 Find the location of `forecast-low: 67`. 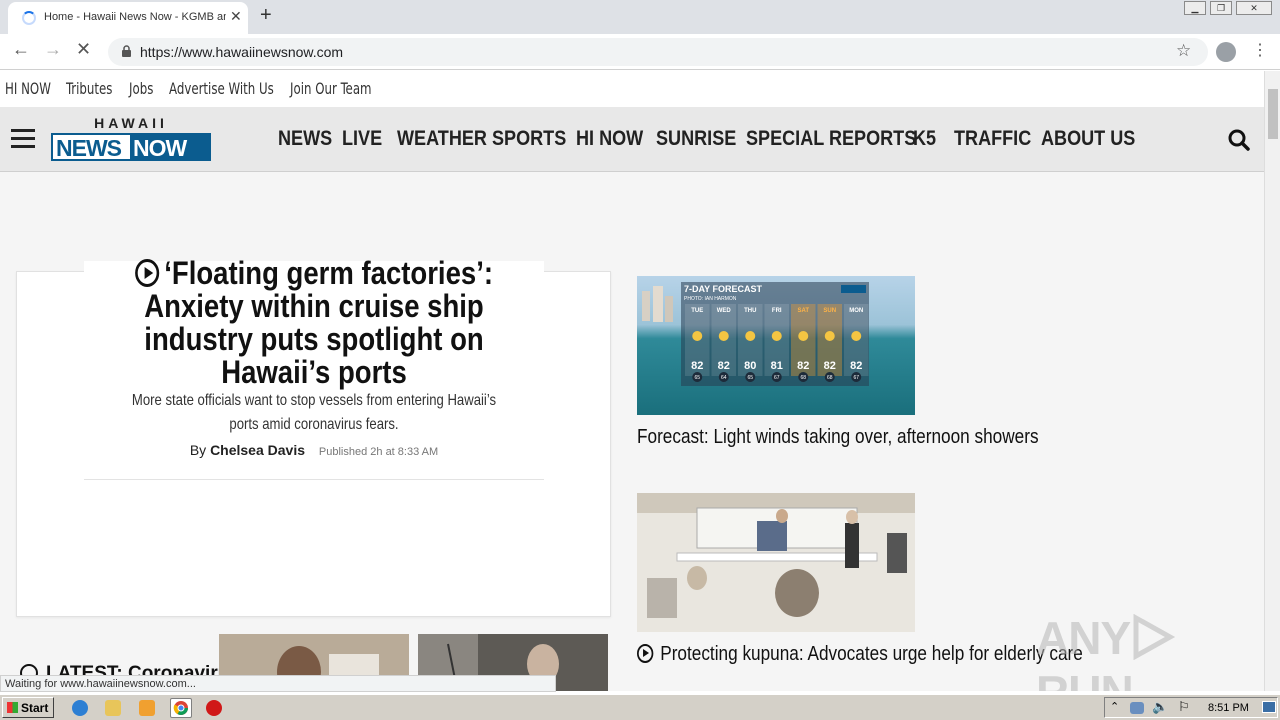

forecast-low: 67 is located at coordinates (777, 378).